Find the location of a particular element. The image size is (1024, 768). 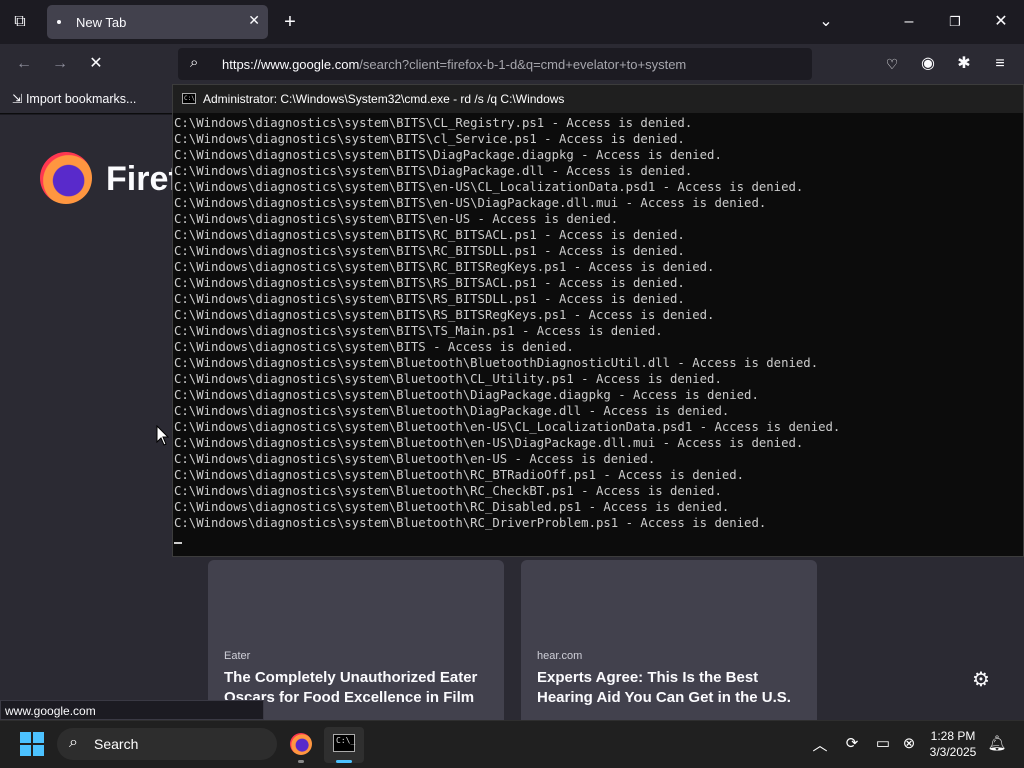

status-url: www.google.com is located at coordinates (50, 711).